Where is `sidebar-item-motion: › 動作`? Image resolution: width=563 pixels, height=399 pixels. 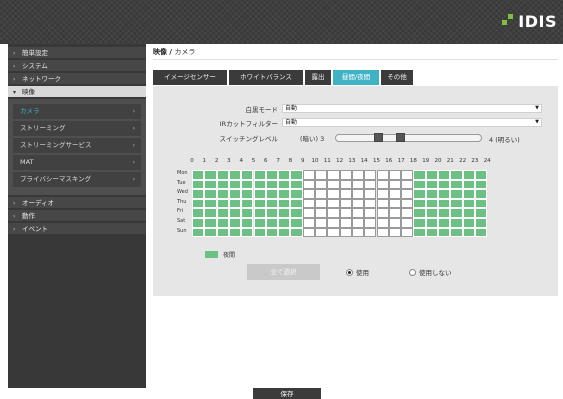 sidebar-item-motion: › 動作 is located at coordinates (77, 216).